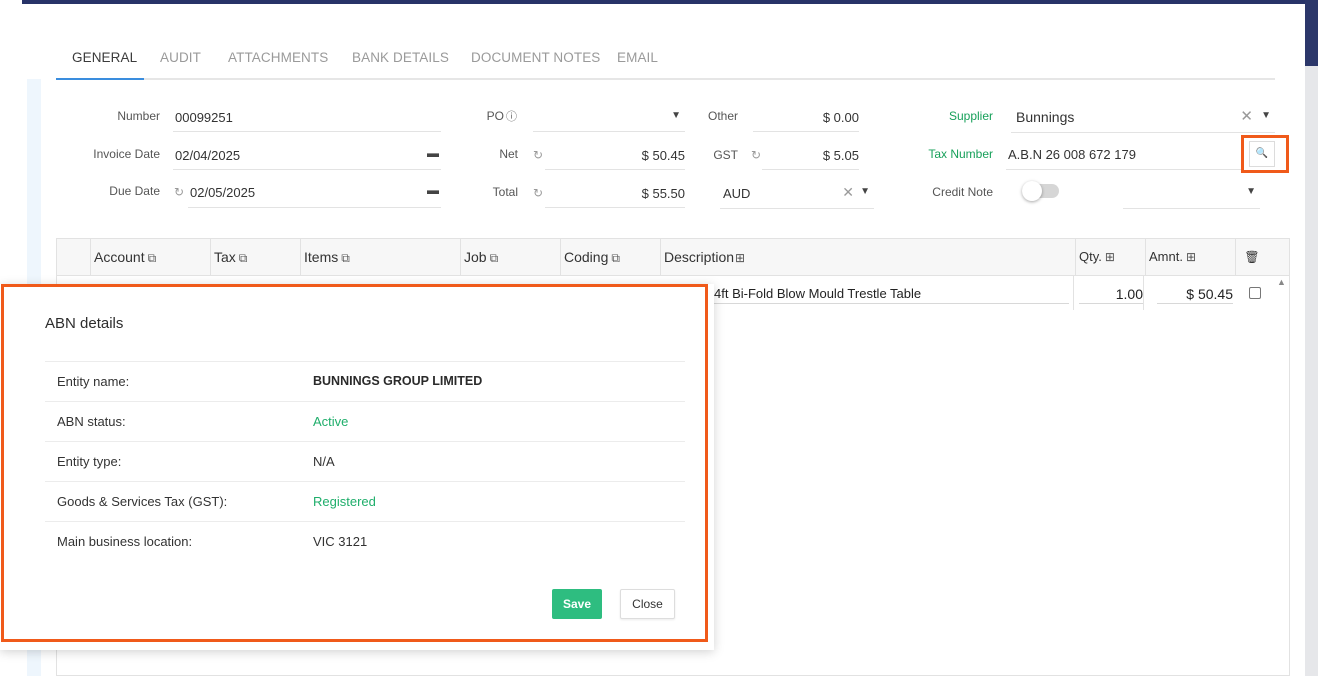 The height and width of the screenshot is (676, 1318). What do you see at coordinates (380, 257) in the screenshot?
I see `column-items: Items ⧉` at bounding box center [380, 257].